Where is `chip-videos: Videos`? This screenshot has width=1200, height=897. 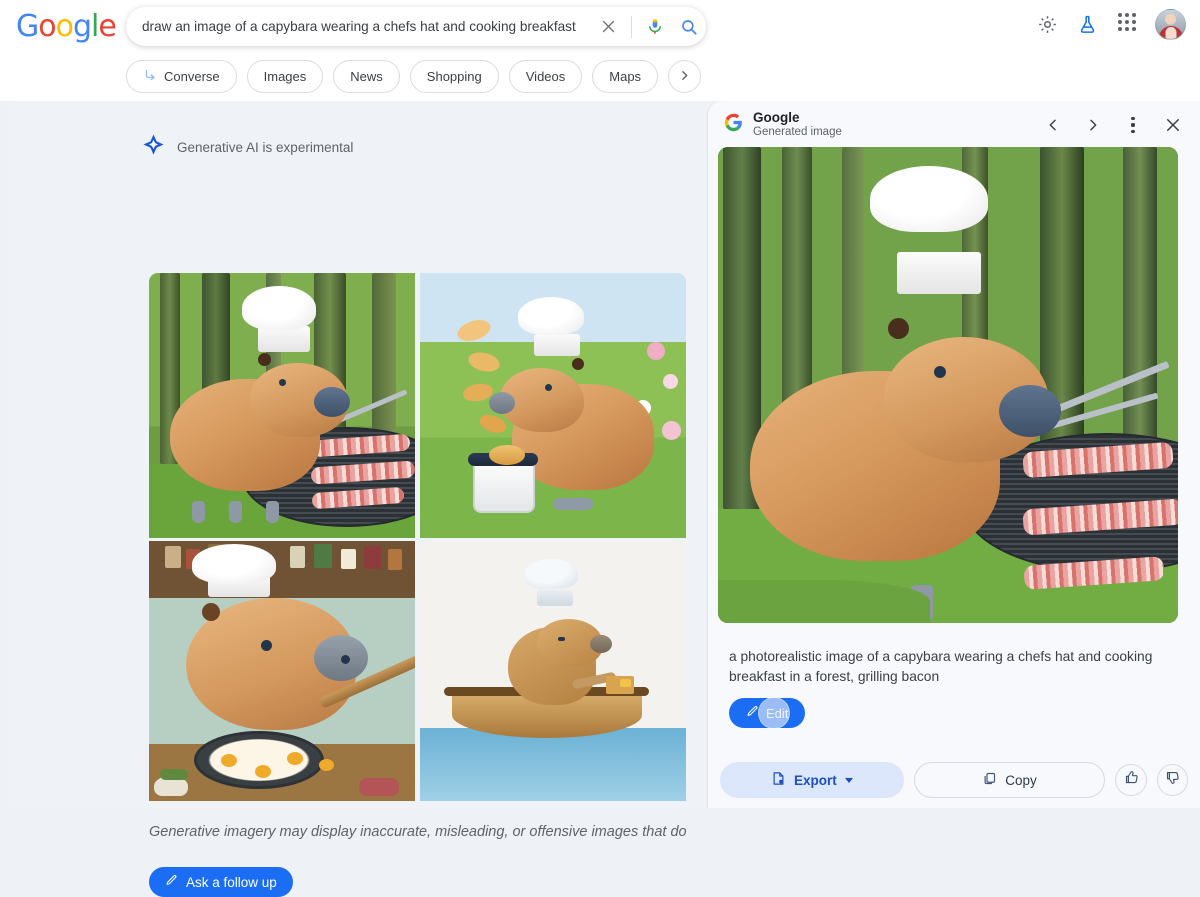
chip-videos: Videos is located at coordinates (545, 76).